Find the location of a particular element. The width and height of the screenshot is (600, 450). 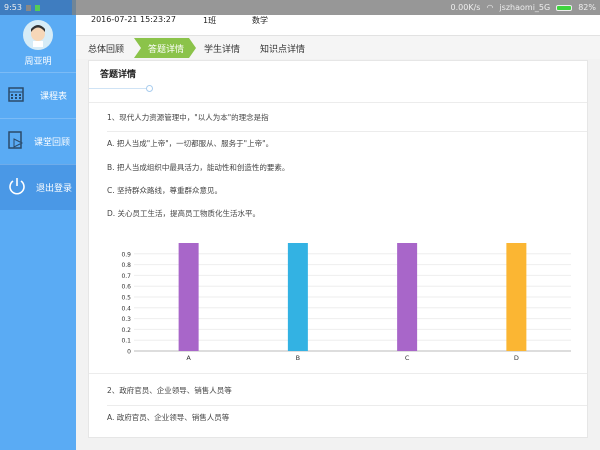

sidebar-item-review: 课堂回顾 is located at coordinates (38, 141).